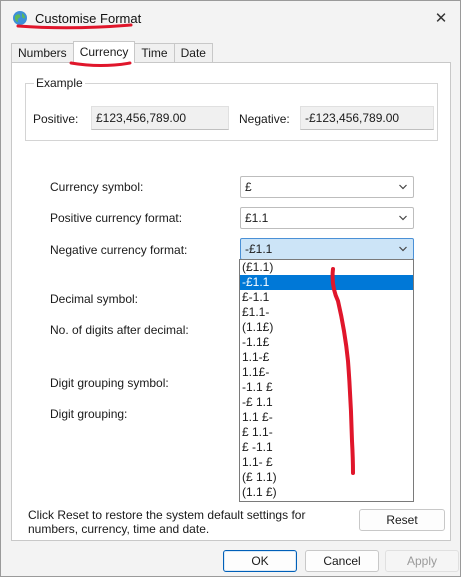 The width and height of the screenshot is (461, 577). I want to click on apply-button: Apply, so click(422, 561).